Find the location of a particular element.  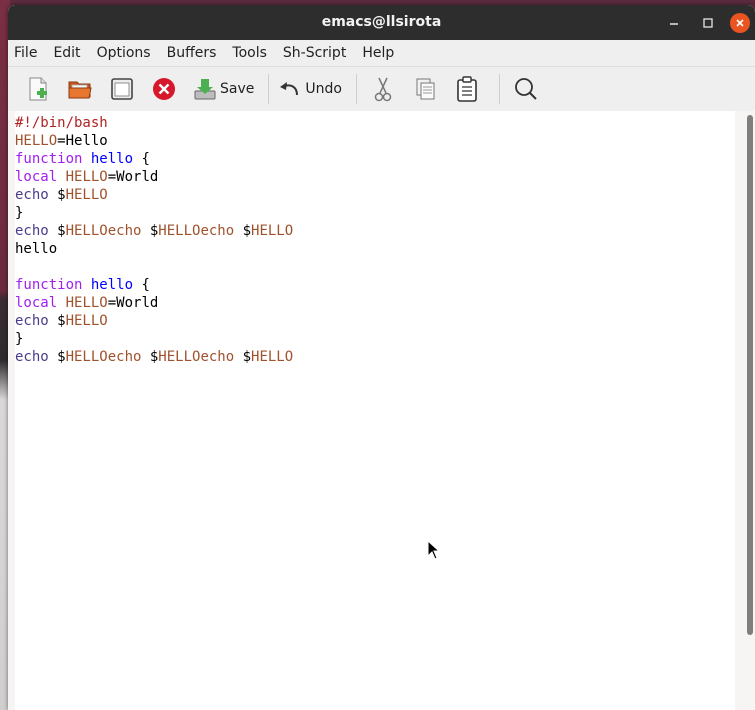

code-token: #!/bin/bash is located at coordinates (61, 123).